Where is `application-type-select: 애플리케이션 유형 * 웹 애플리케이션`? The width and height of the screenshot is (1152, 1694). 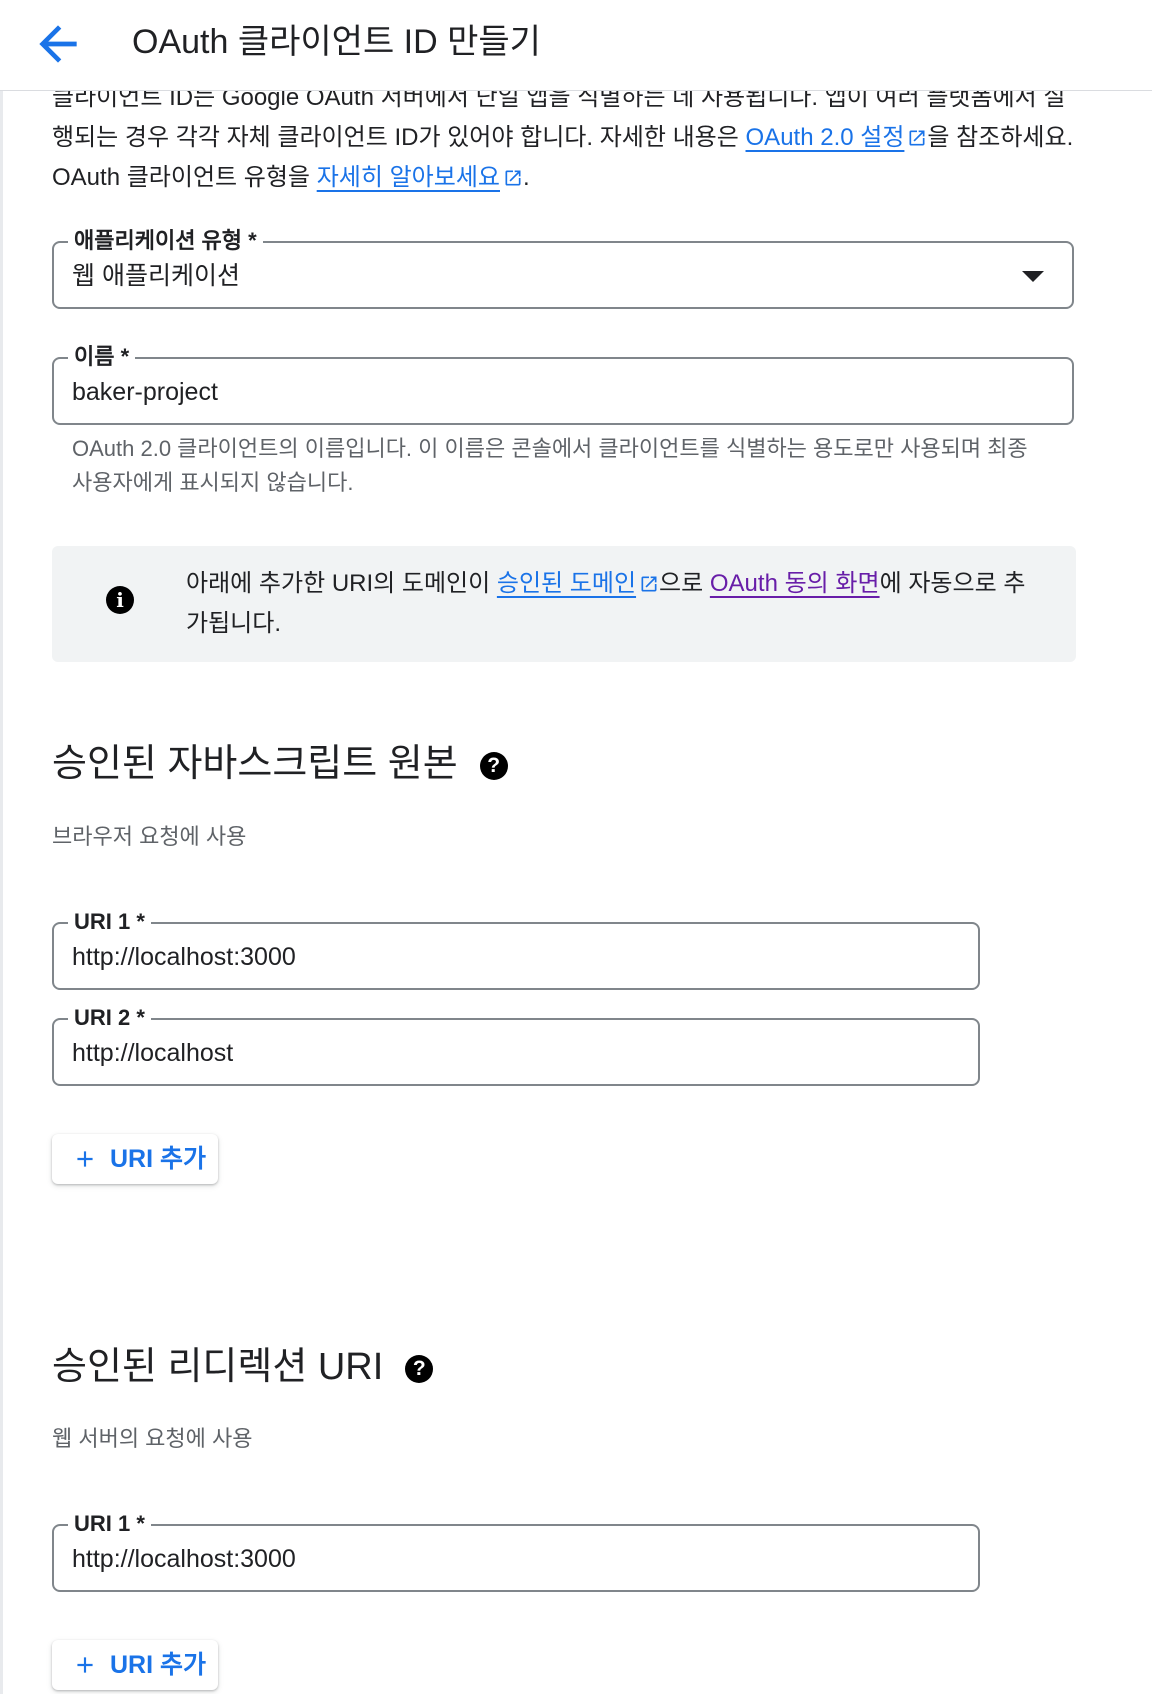 application-type-select: 애플리케이션 유형 * 웹 애플리케이션 is located at coordinates (563, 268).